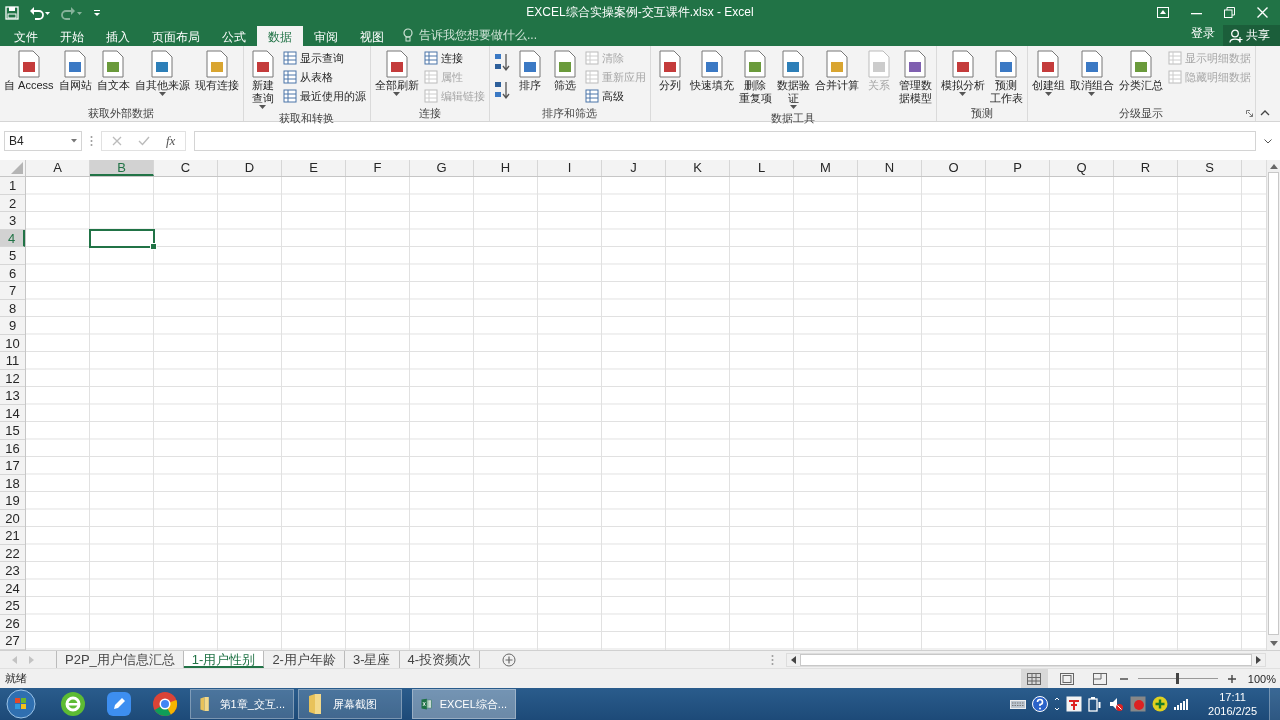 The height and width of the screenshot is (720, 1280). I want to click on row-header: 17, so click(12, 466).